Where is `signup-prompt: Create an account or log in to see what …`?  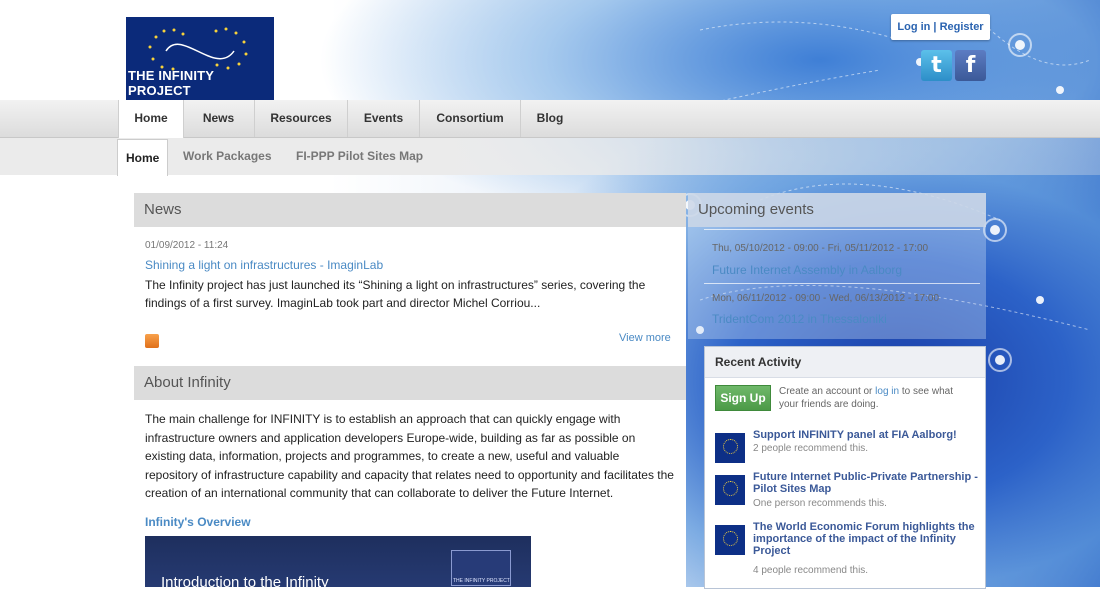 signup-prompt: Create an account or log in to see what … is located at coordinates (874, 398).